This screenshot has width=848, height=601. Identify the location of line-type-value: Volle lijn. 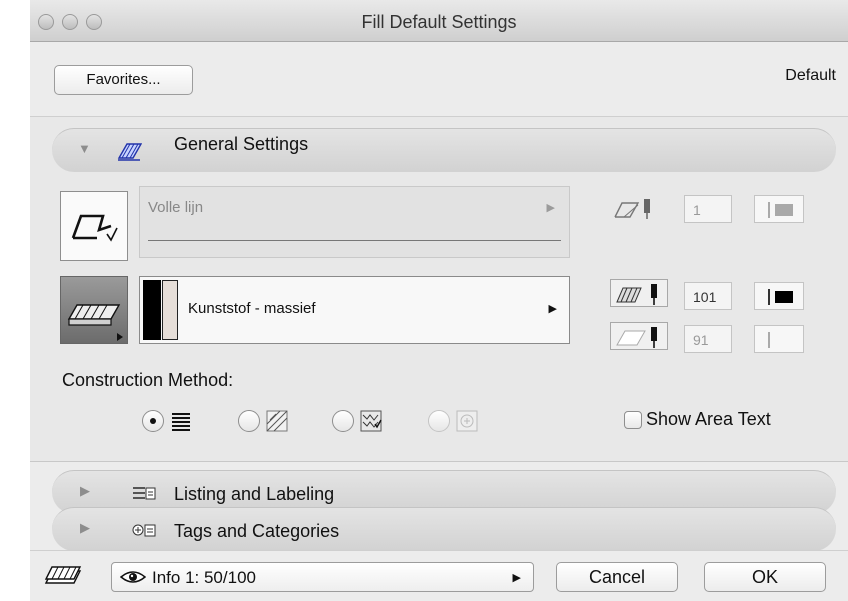
(176, 207).